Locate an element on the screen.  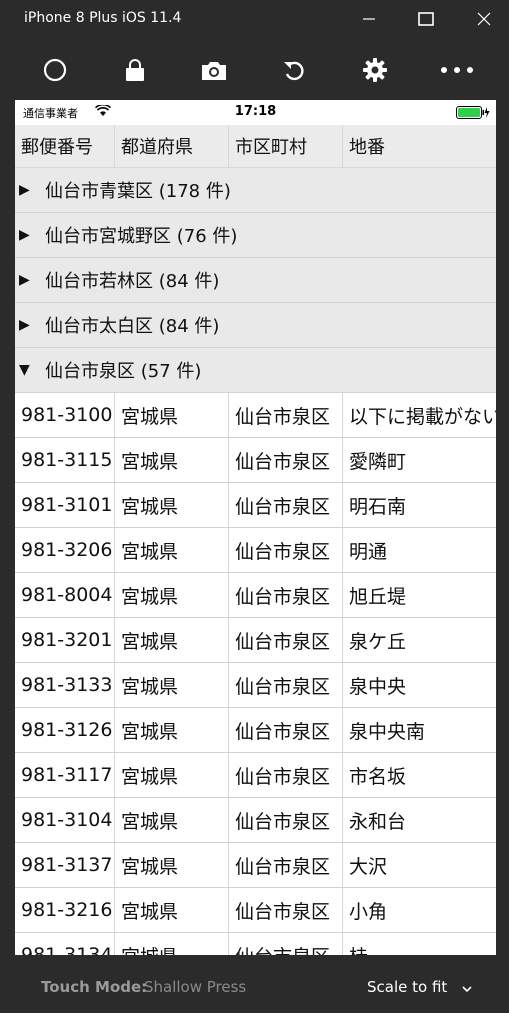
group-row: ▶ 仙台市青葉区 (178 件) is located at coordinates (255, 190).